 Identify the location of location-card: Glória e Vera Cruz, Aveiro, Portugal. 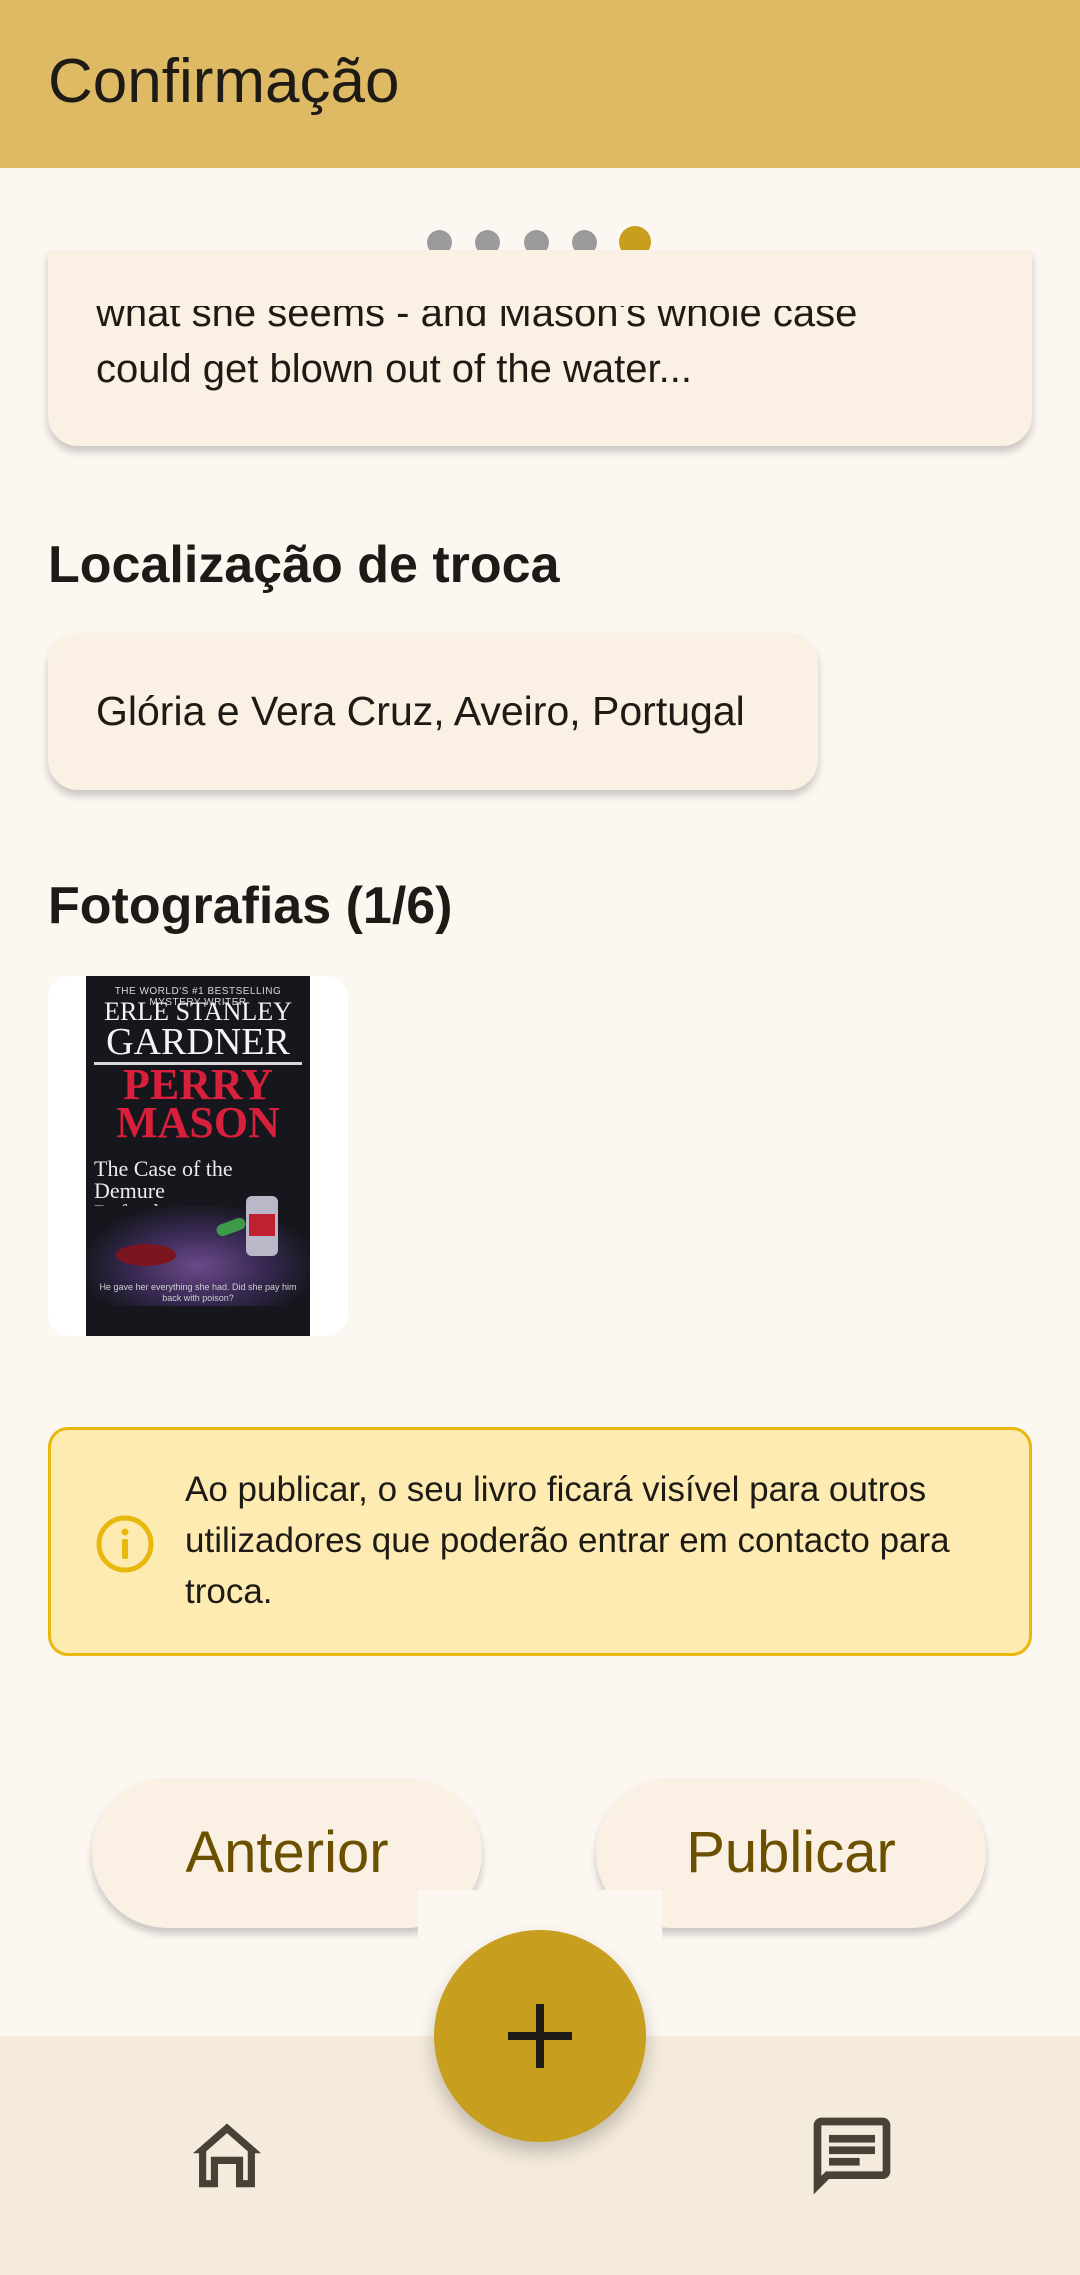
(433, 711).